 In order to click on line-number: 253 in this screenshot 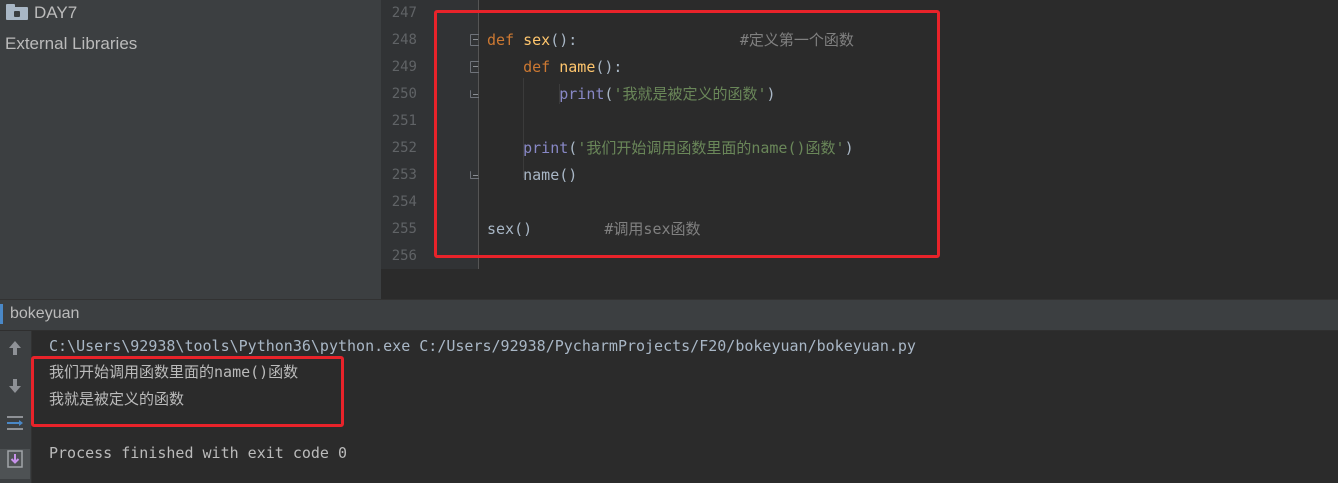, I will do `click(404, 175)`.